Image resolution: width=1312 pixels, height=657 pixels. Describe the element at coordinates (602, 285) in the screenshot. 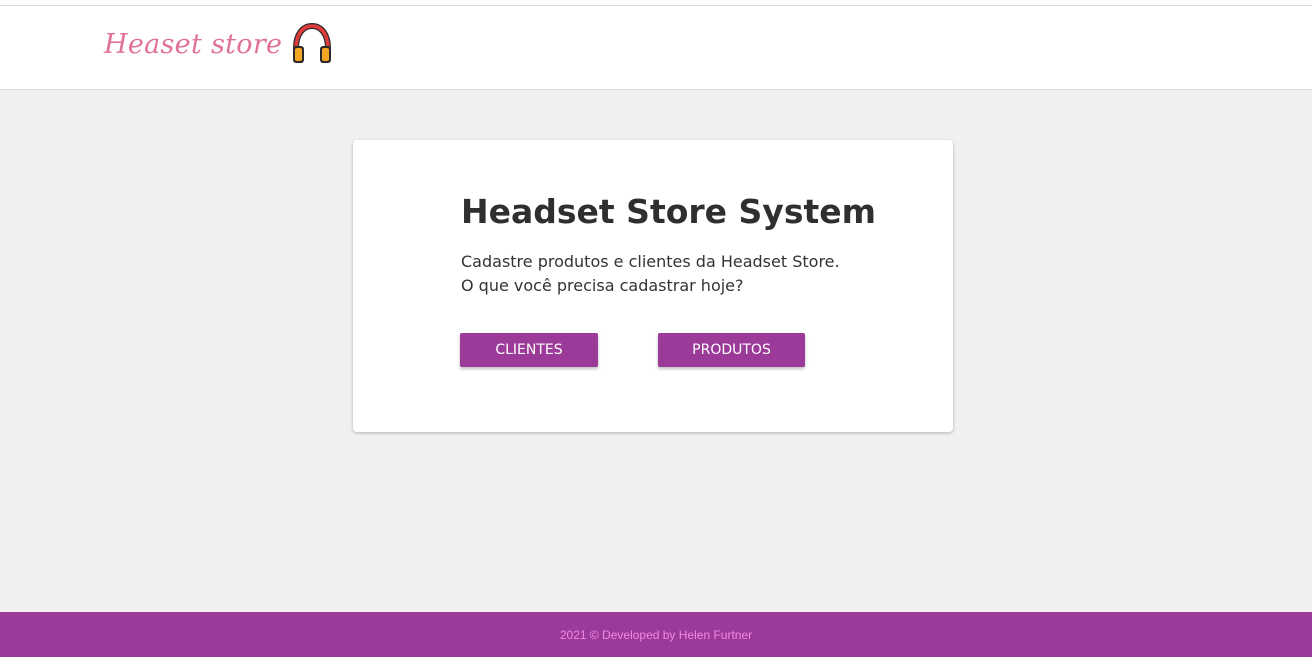

I see `description-line-2: O que você precisa cadastrar hoje?` at that location.